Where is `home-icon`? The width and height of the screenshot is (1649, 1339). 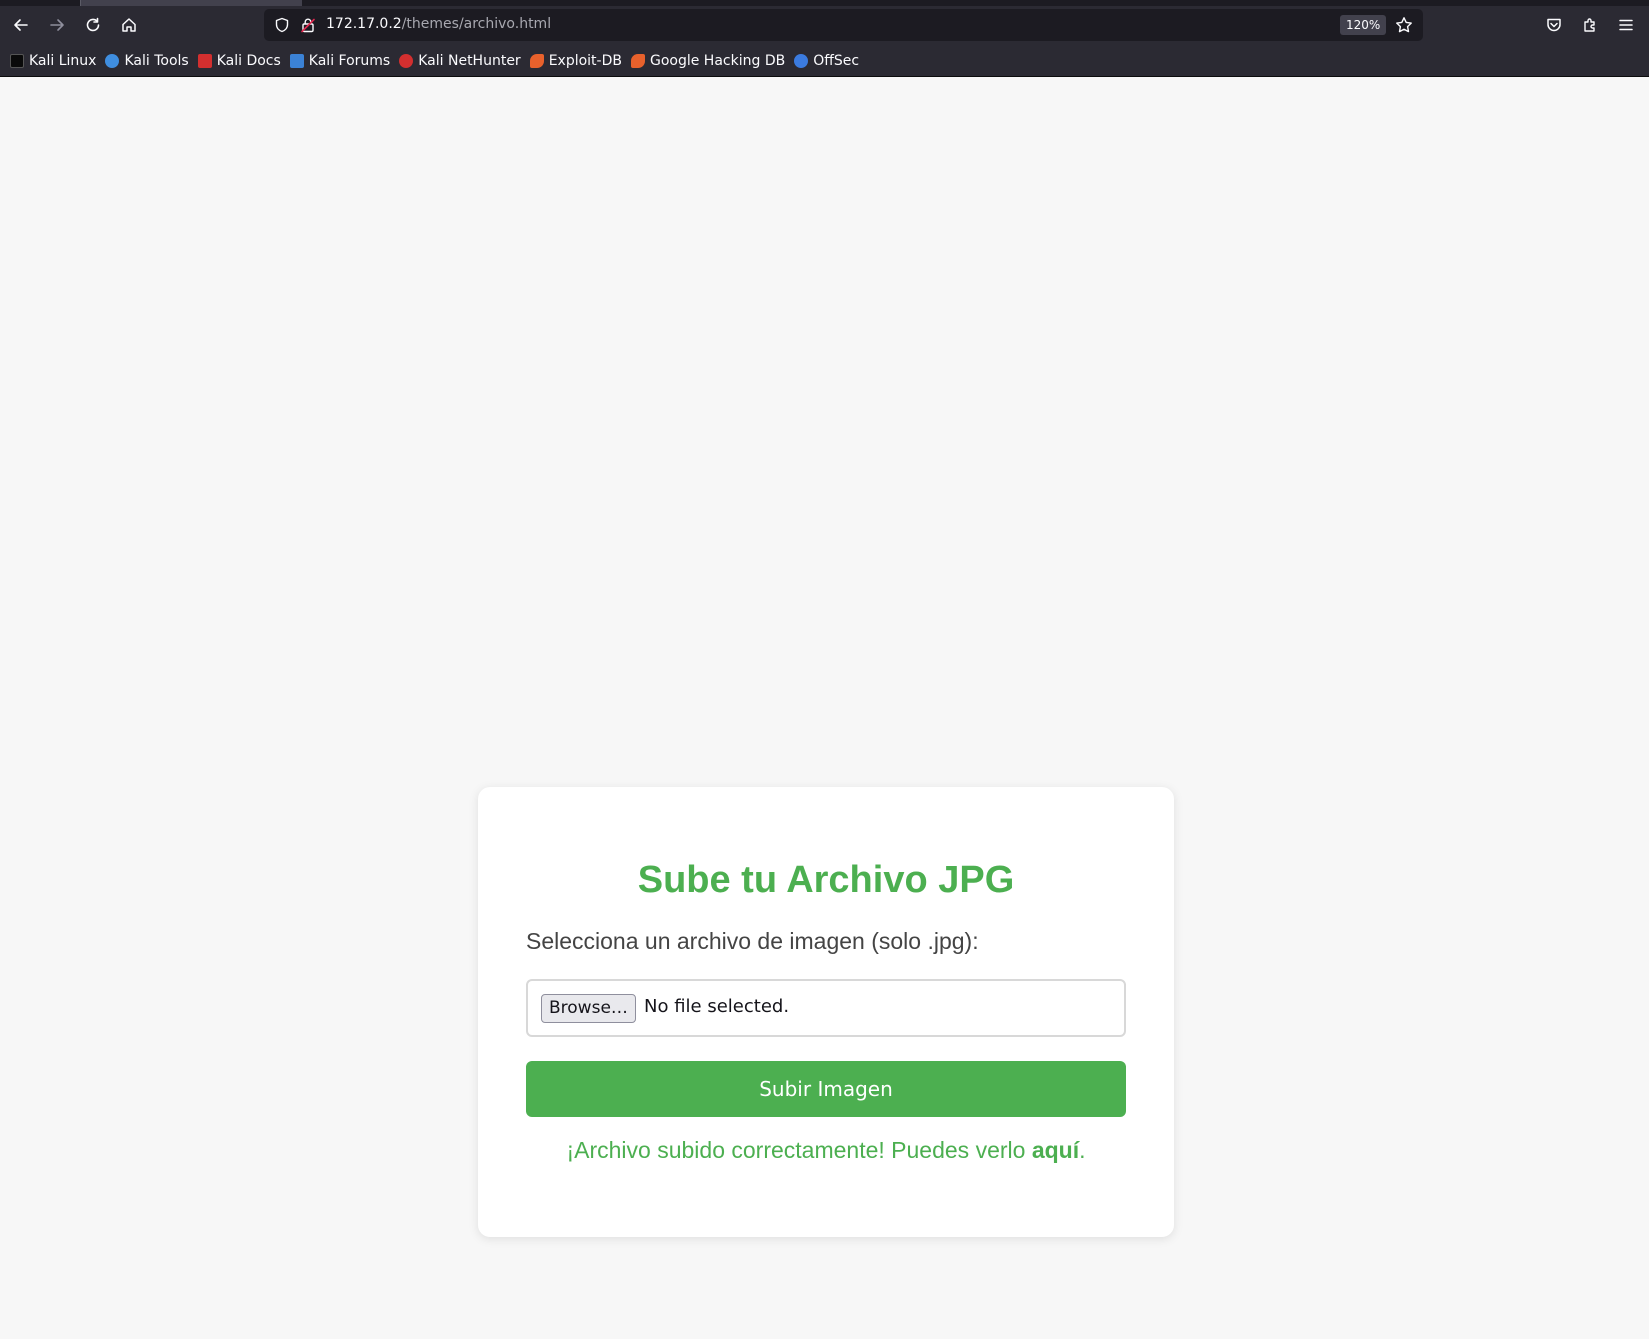 home-icon is located at coordinates (129, 25).